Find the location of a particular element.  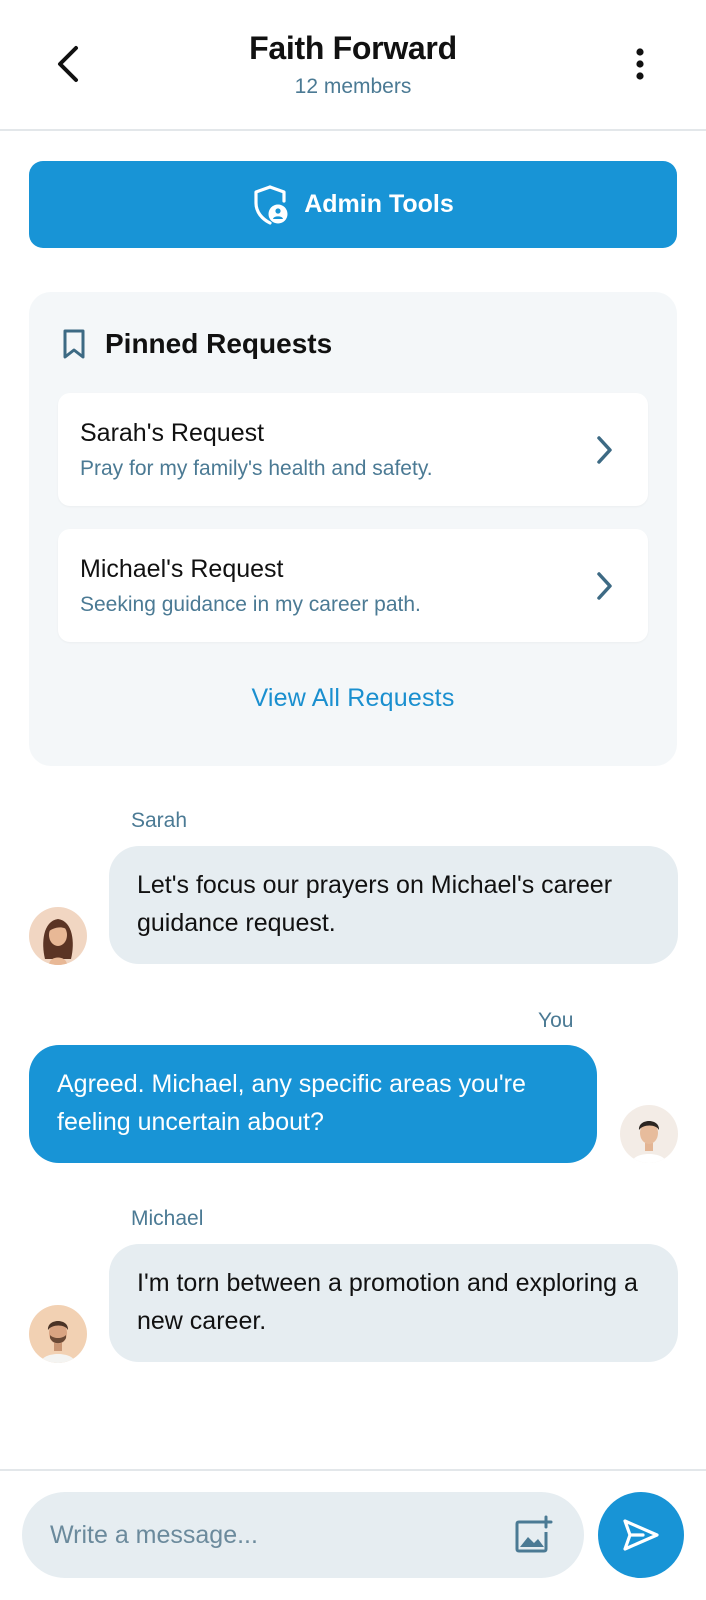

message-input is located at coordinates (270, 1535).